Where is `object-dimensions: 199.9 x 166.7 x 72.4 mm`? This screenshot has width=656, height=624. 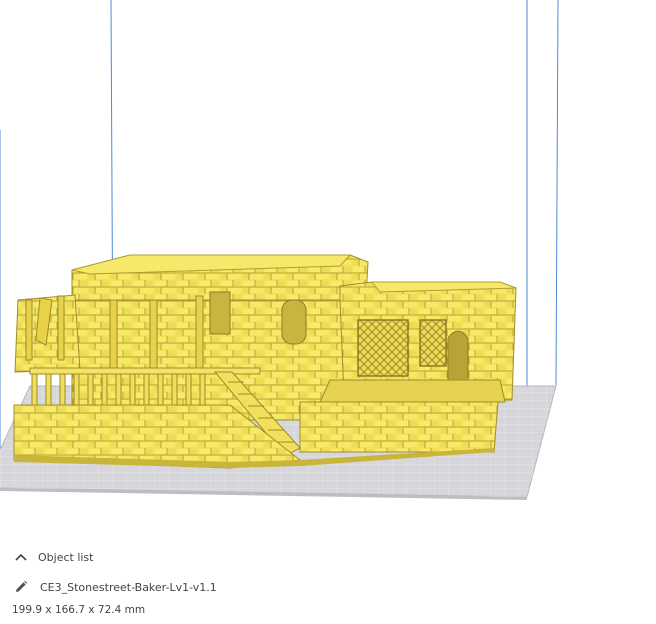 object-dimensions: 199.9 x 166.7 x 72.4 mm is located at coordinates (79, 610).